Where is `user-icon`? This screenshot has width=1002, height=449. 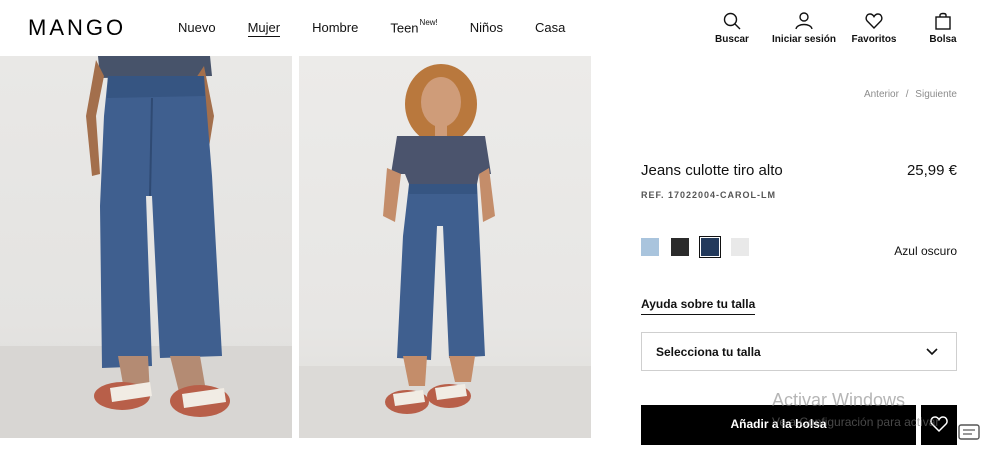
user-icon is located at coordinates (804, 21).